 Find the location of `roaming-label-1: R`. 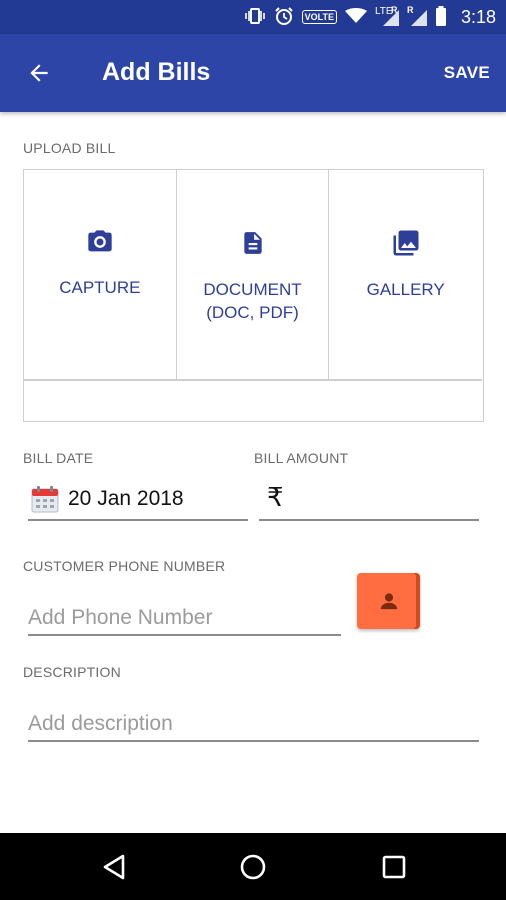

roaming-label-1: R is located at coordinates (394, 10).